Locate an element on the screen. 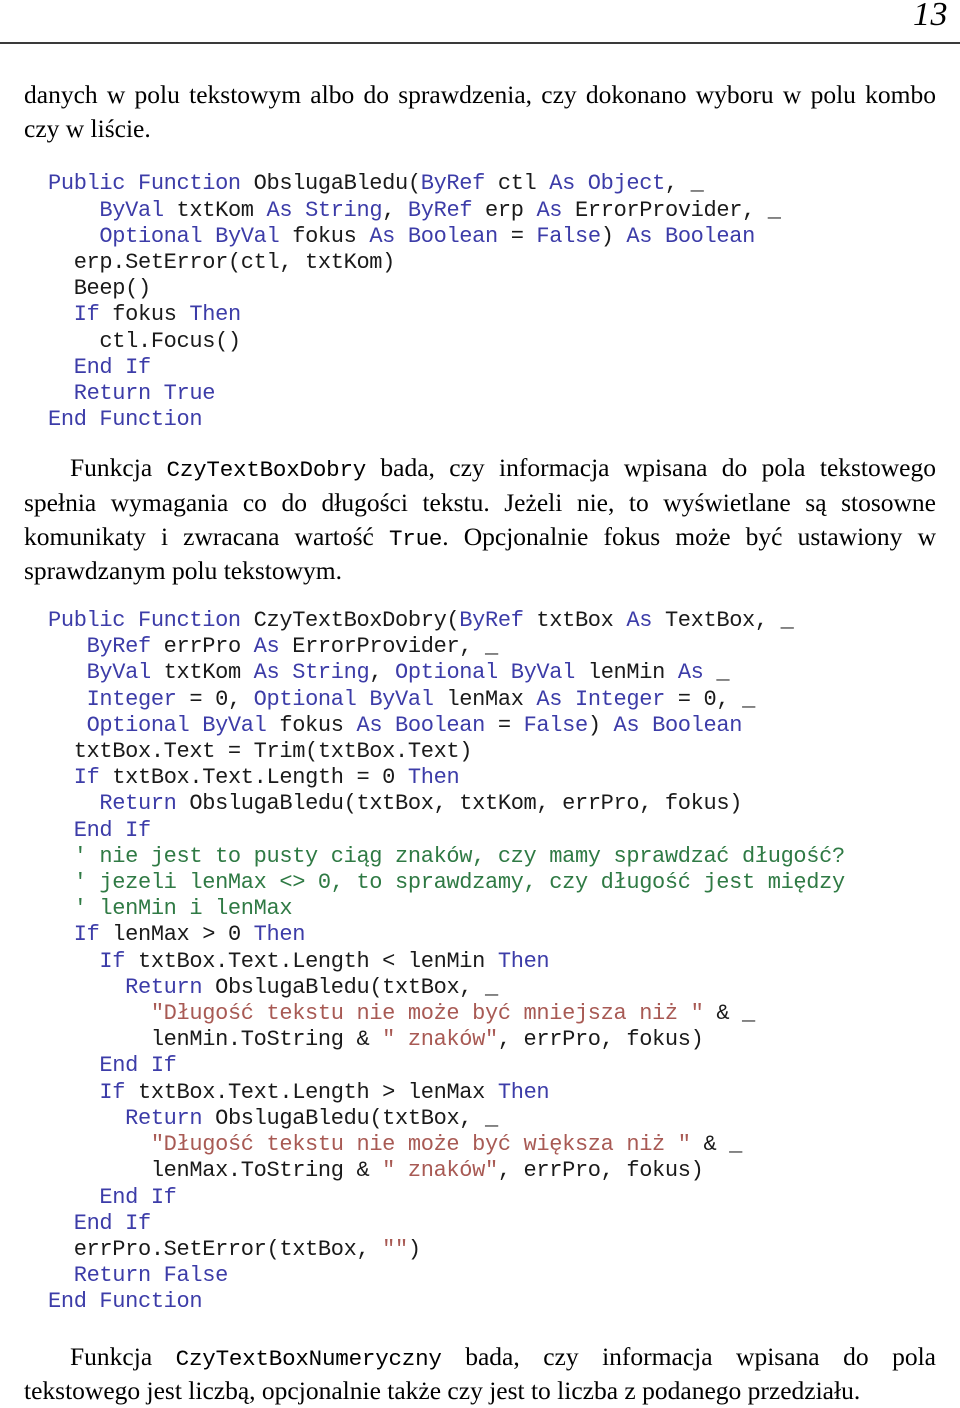 Image resolution: width=960 pixels, height=1408 pixels. code-line: Return ObslugaBledu(txtBox, _ is located at coordinates (504, 1119).